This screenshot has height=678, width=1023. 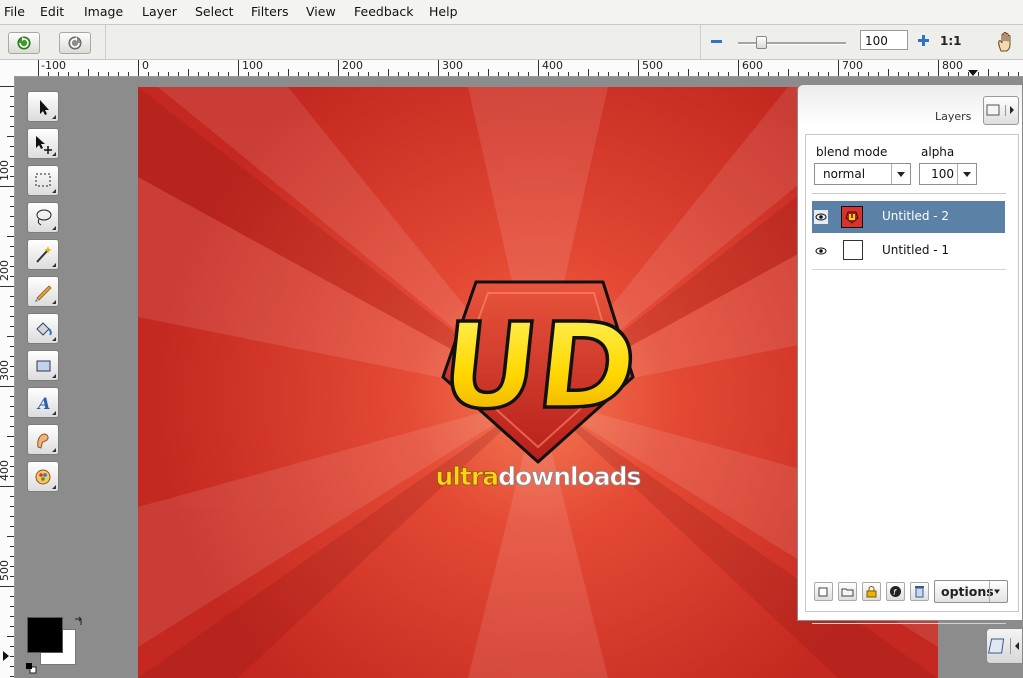 I want to click on ruler-label: 700, so click(x=852, y=66).